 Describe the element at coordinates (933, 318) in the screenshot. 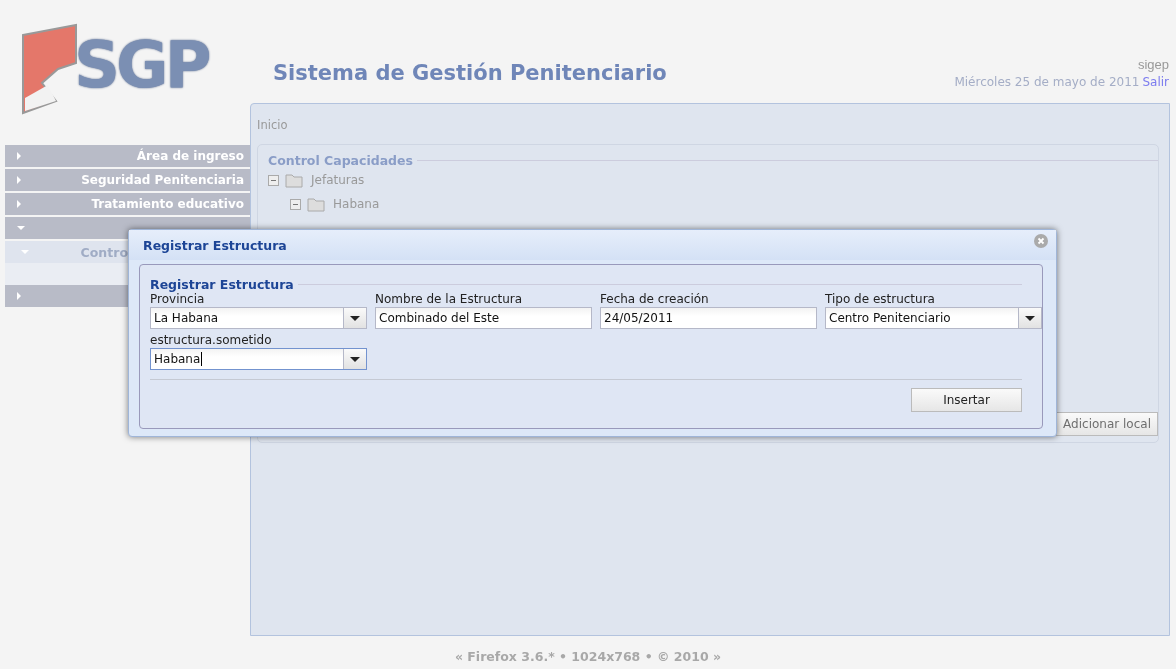

I see `dropdown-field: Centro Penitenciario` at that location.